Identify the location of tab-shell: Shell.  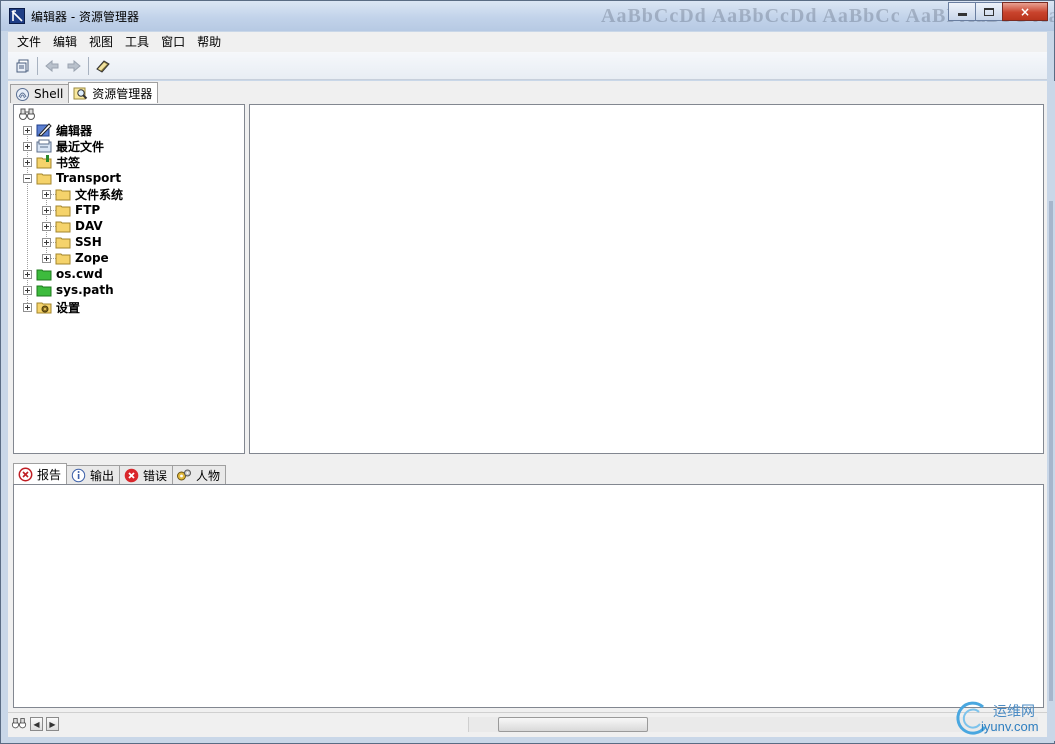
(40, 93).